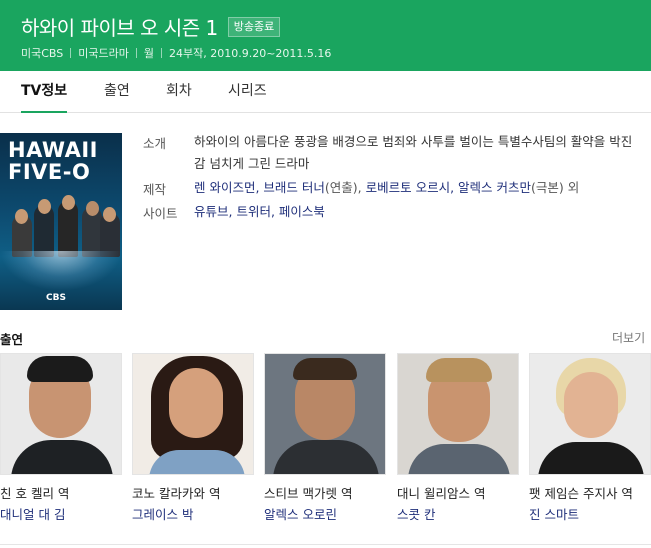  What do you see at coordinates (64, 226) in the screenshot?
I see `poster-cast-illustration` at bounding box center [64, 226].